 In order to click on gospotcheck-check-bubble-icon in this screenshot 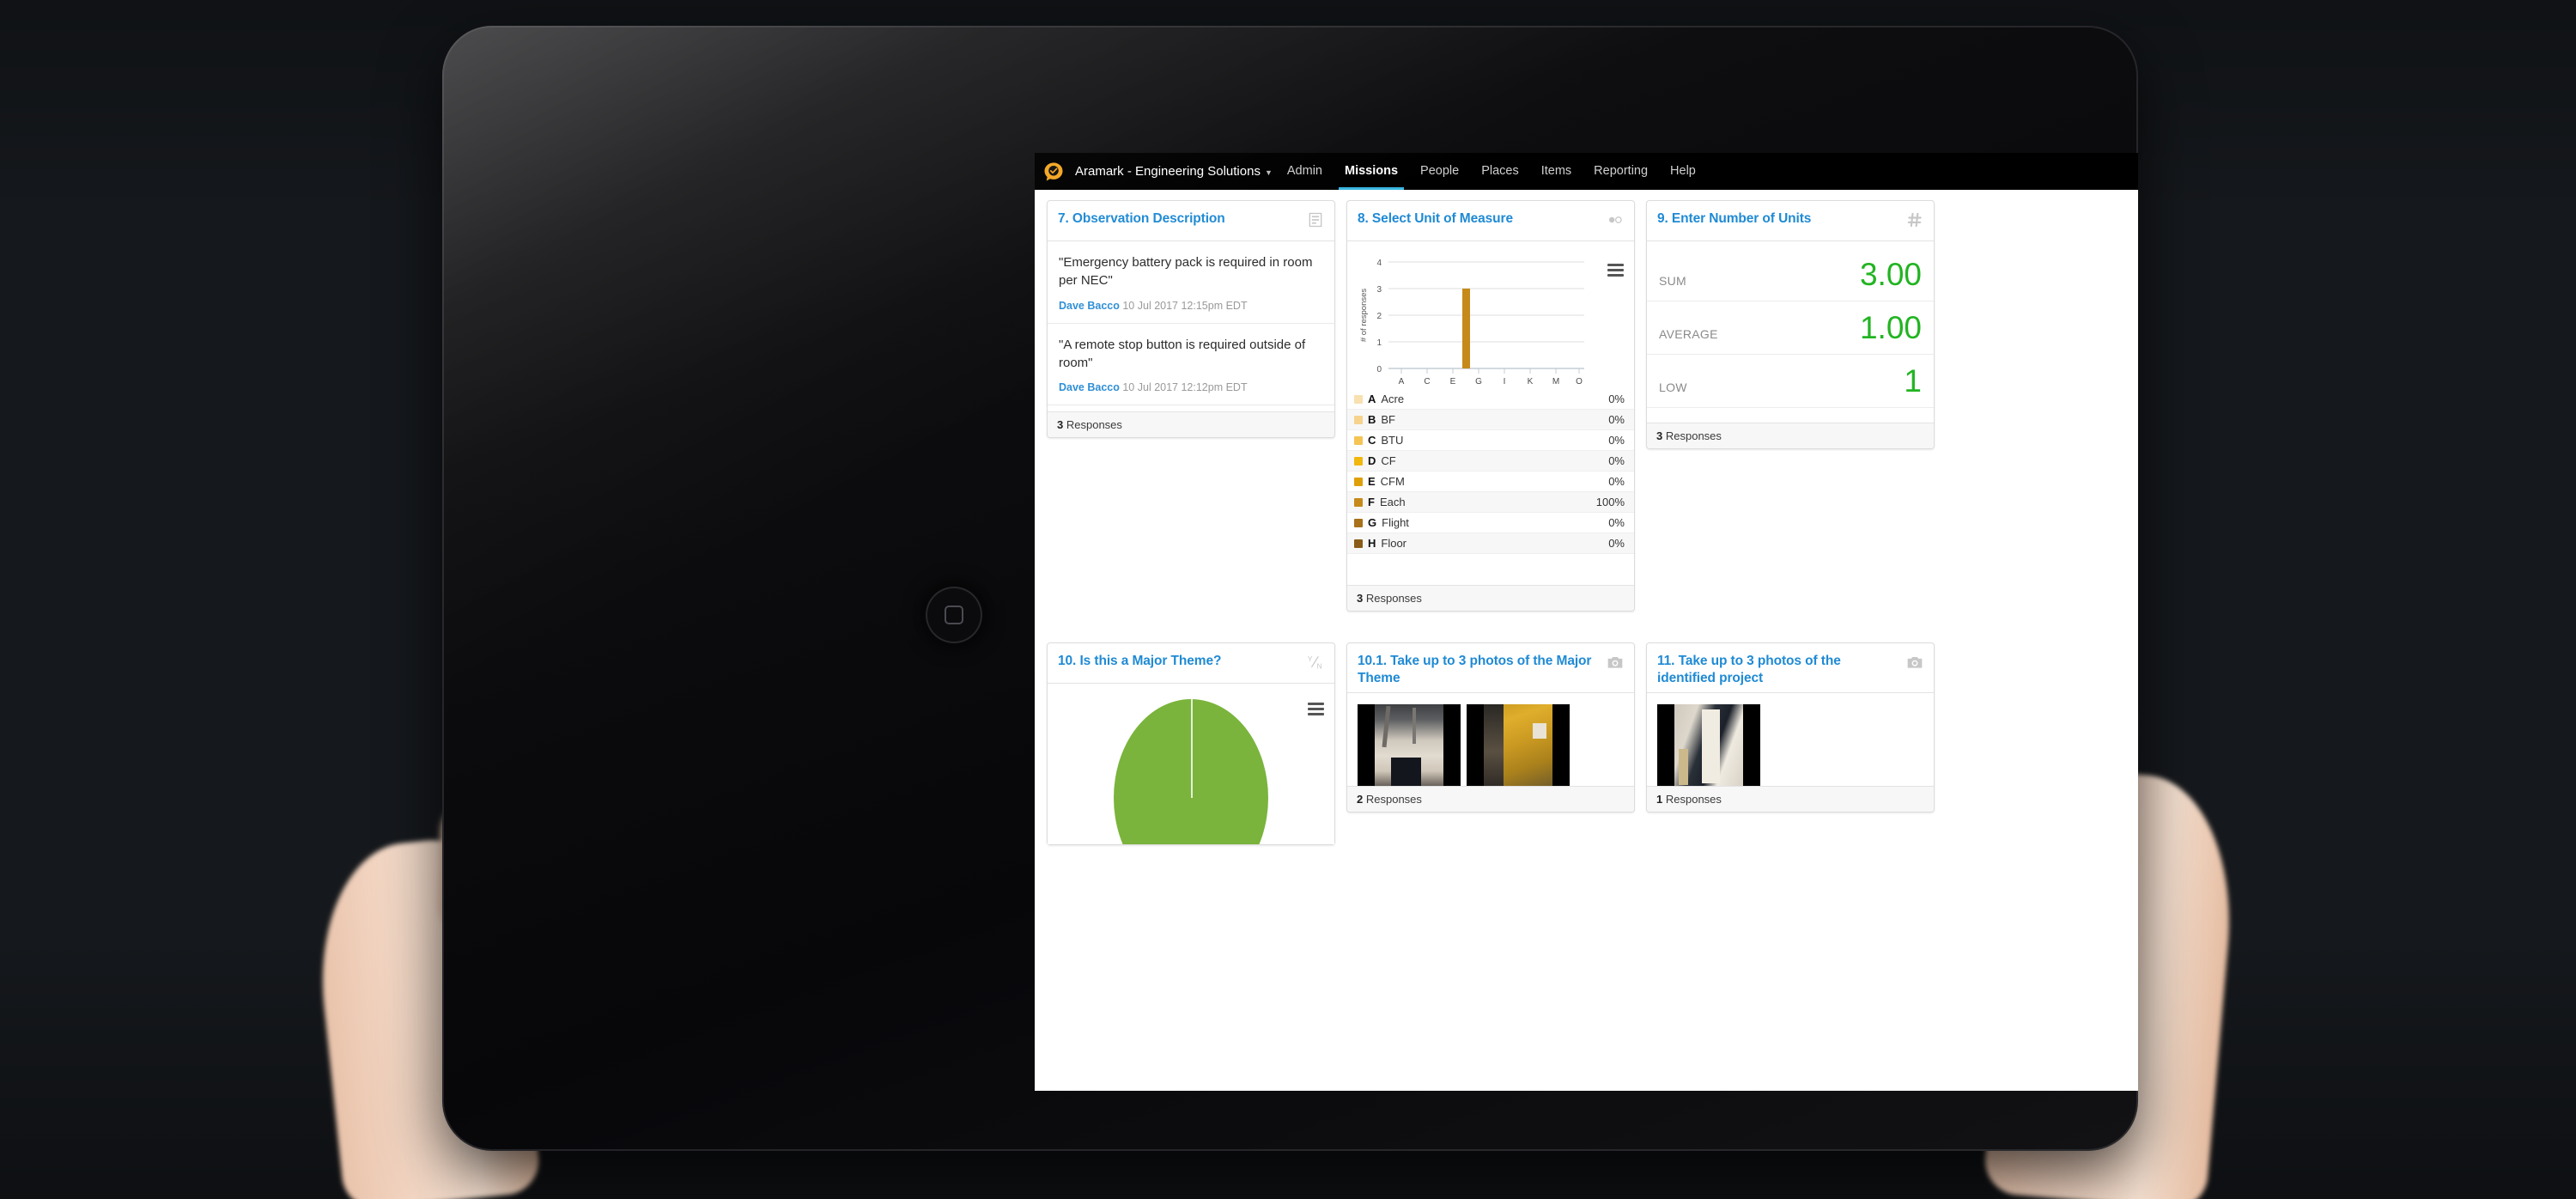, I will do `click(1053, 171)`.